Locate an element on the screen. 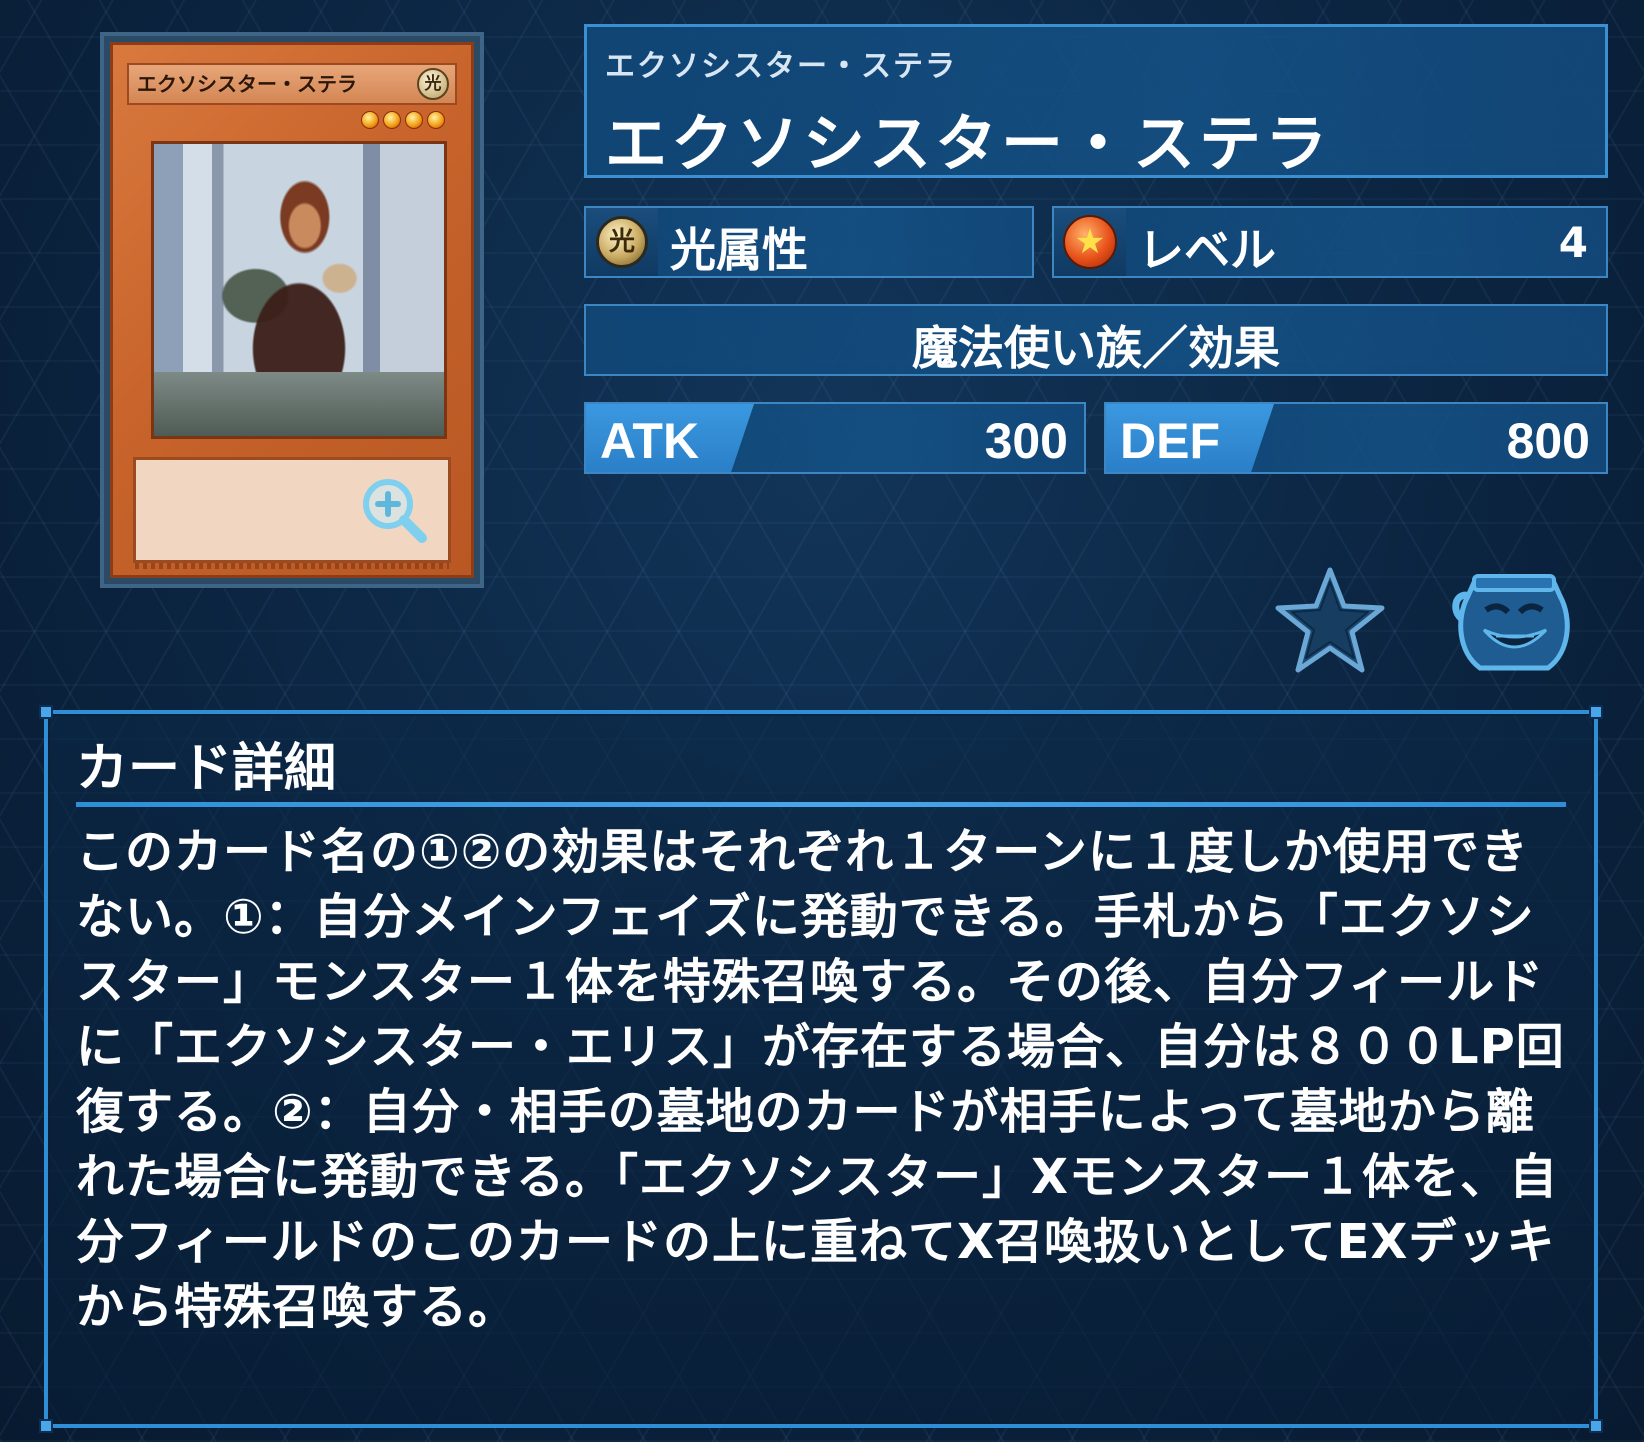  atk-panel: ATK 300 is located at coordinates (835, 438).